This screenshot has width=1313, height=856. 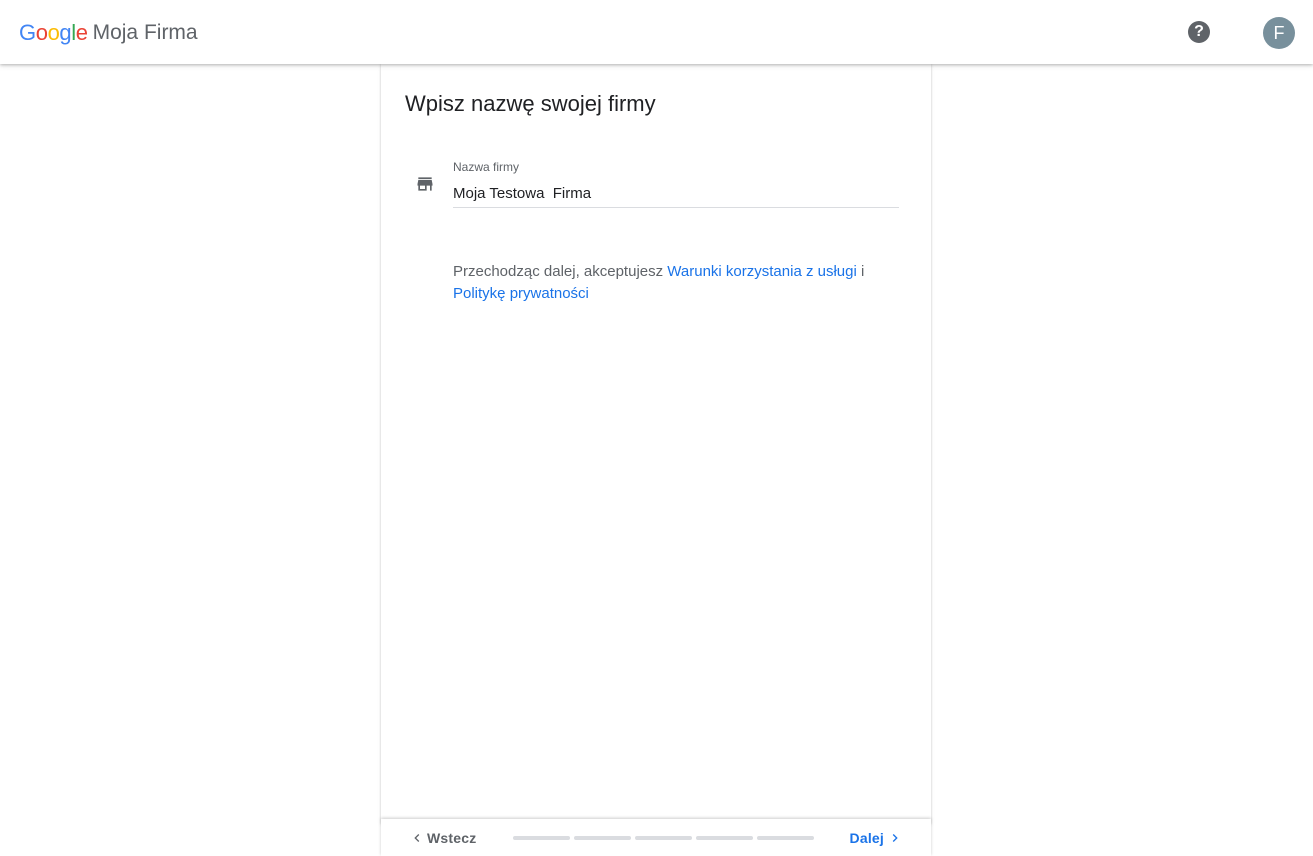 I want to click on google-logo: Google, so click(x=53, y=33).